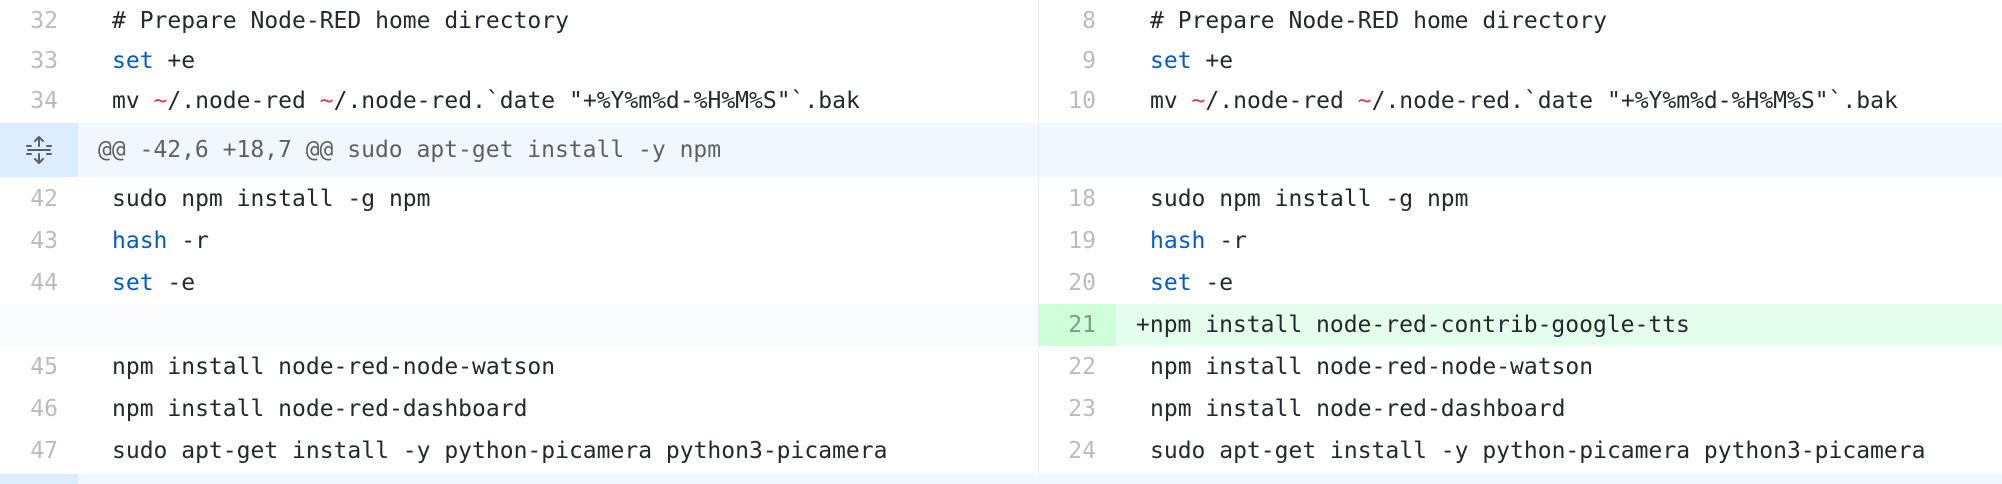 The height and width of the screenshot is (484, 2002). Describe the element at coordinates (1077, 325) in the screenshot. I see `right-line-number: 21` at that location.